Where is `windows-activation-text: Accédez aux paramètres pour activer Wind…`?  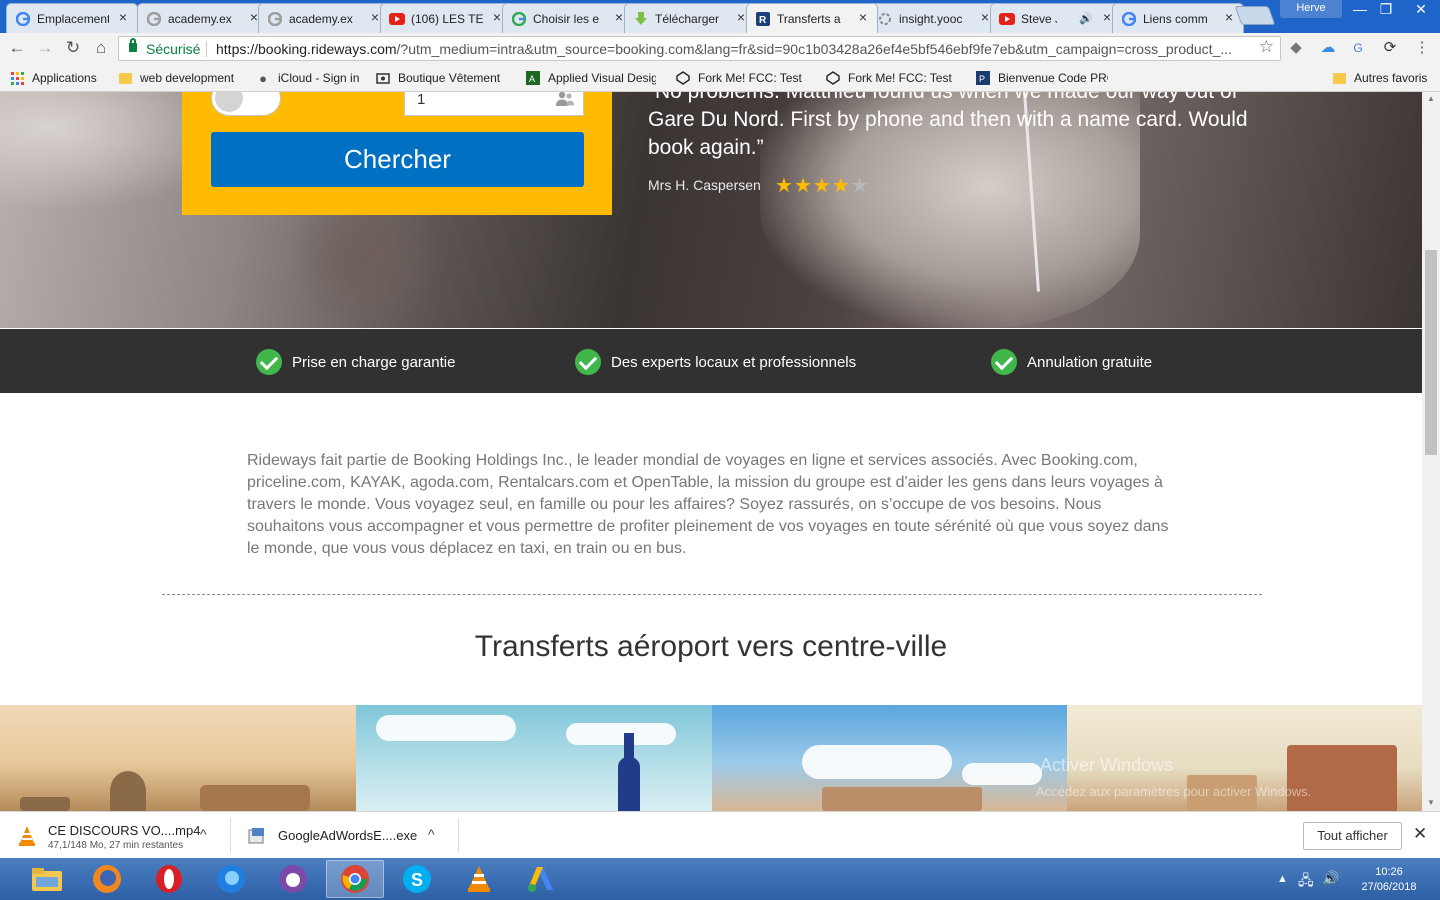
windows-activation-text: Accédez aux paramètres pour activer Wind… is located at coordinates (1174, 791).